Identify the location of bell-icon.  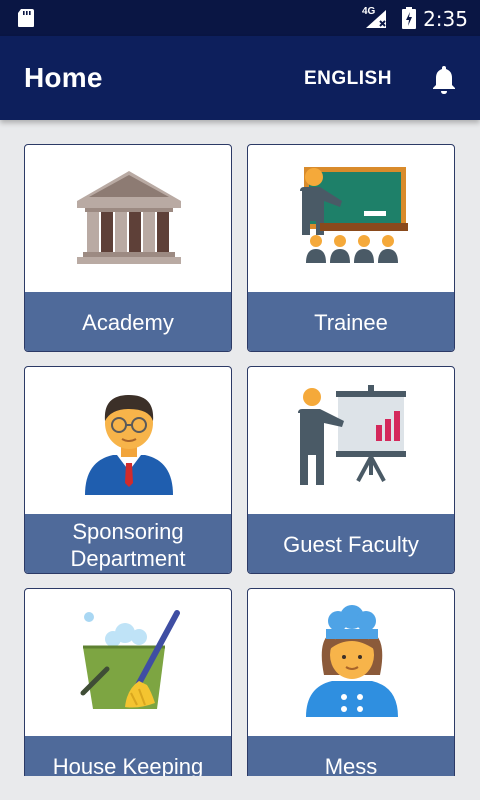
(444, 79).